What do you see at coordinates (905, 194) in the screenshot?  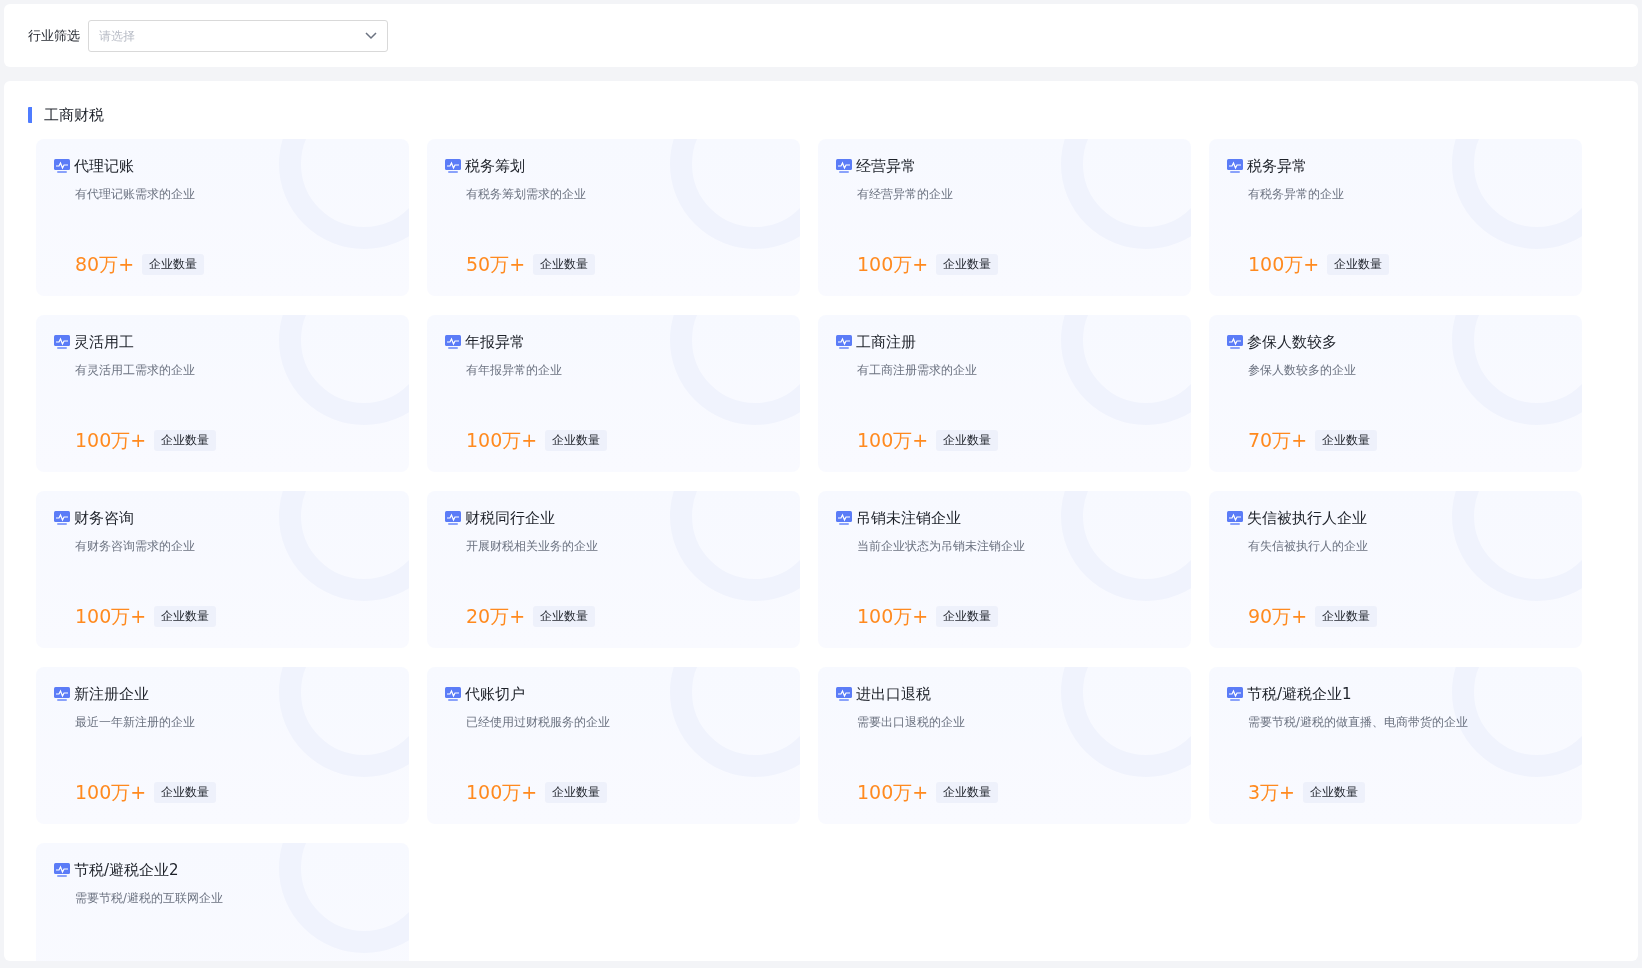 I see `card-description: 有经营异常的企业` at bounding box center [905, 194].